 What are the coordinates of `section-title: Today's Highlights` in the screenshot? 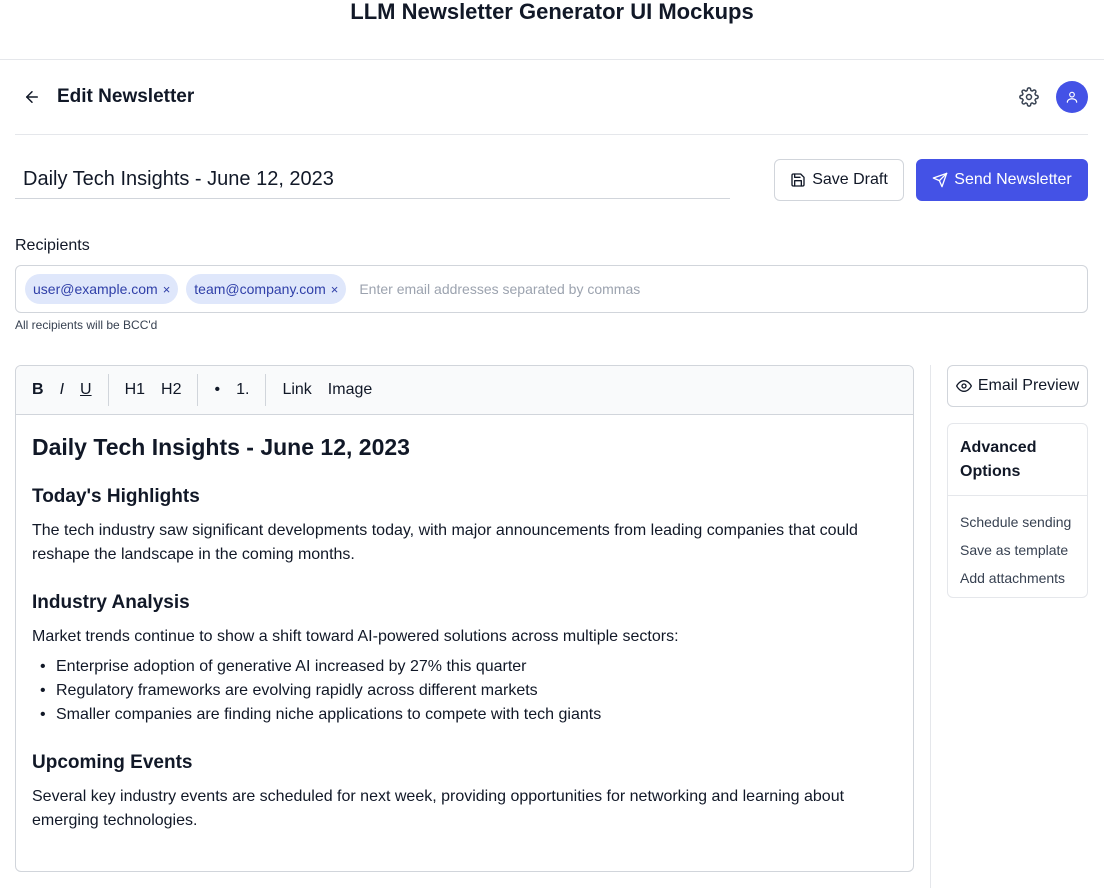 It's located at (116, 496).